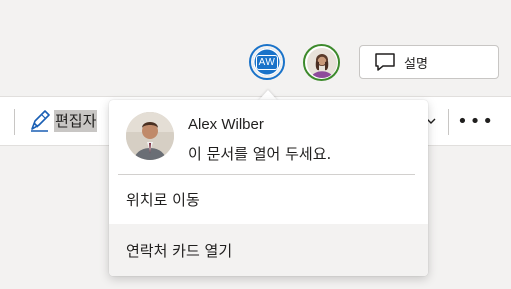 Image resolution: width=511 pixels, height=289 pixels. What do you see at coordinates (385, 62) in the screenshot?
I see `comment-icon` at bounding box center [385, 62].